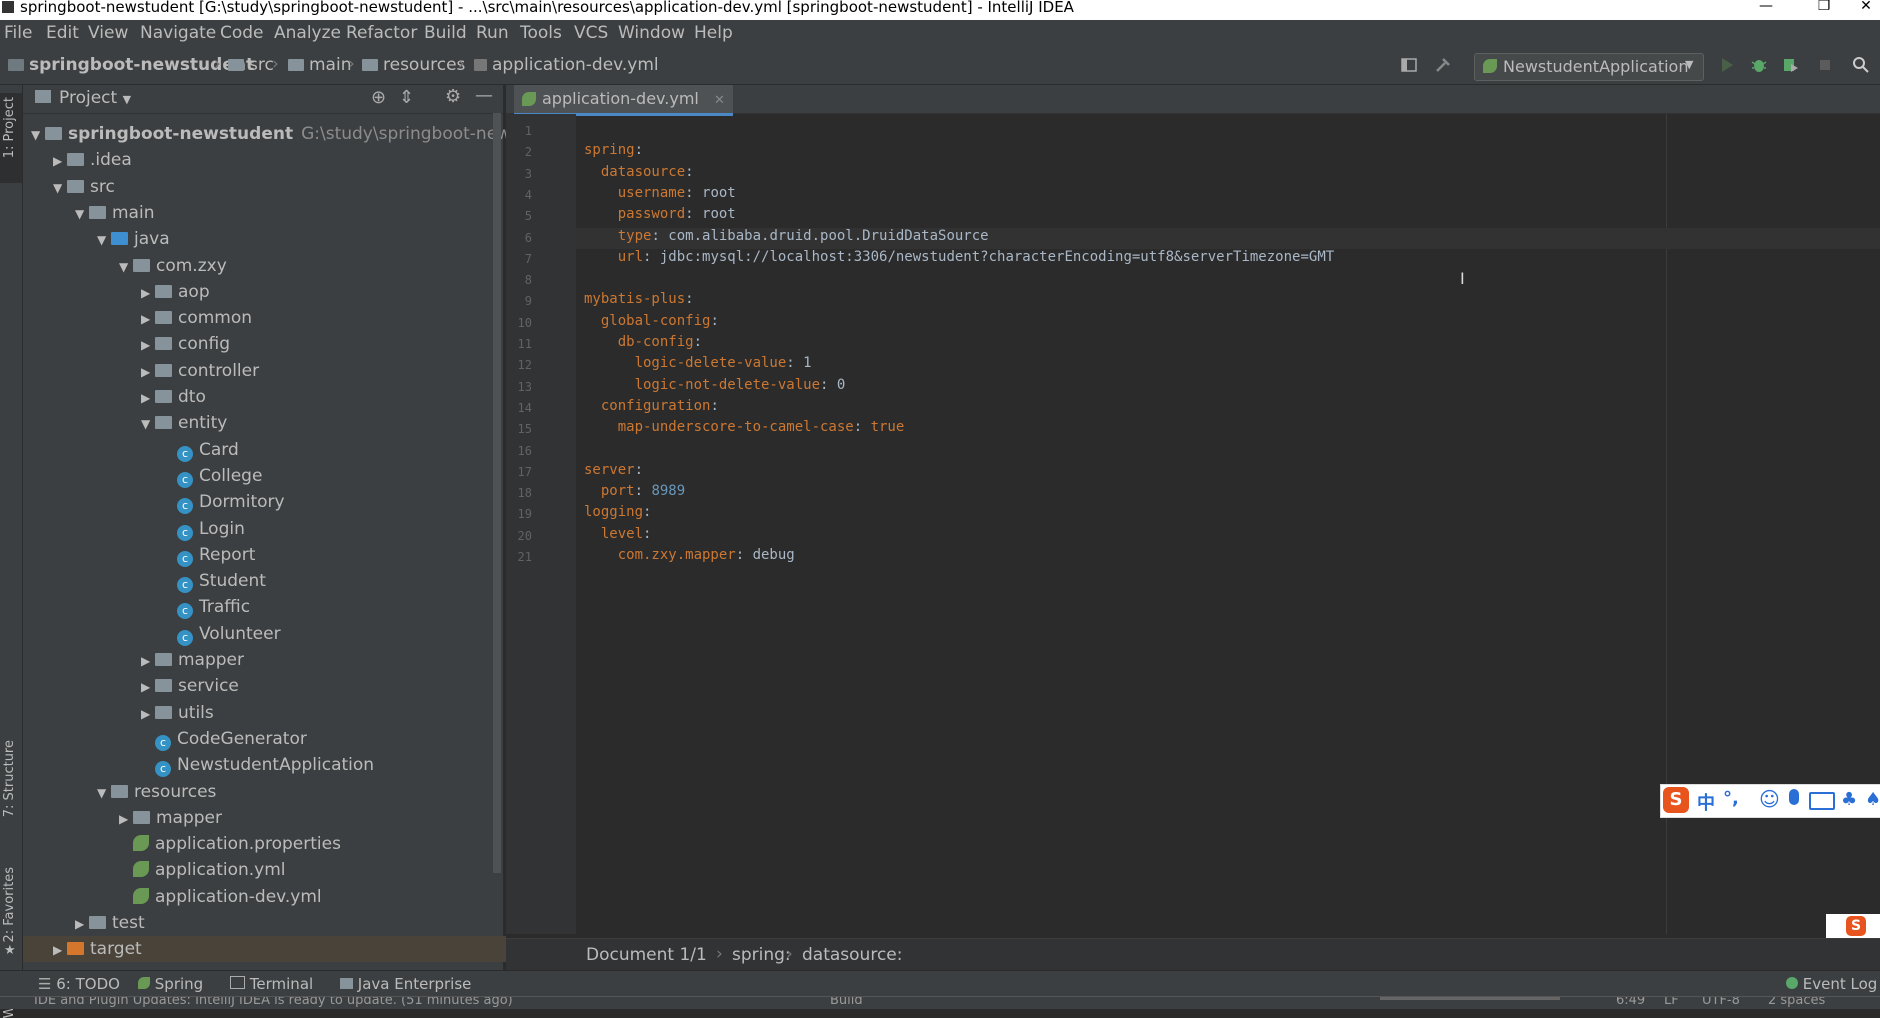 This screenshot has width=1880, height=1018. What do you see at coordinates (1853, 926) in the screenshot?
I see `ime-mini-toolbar: S` at bounding box center [1853, 926].